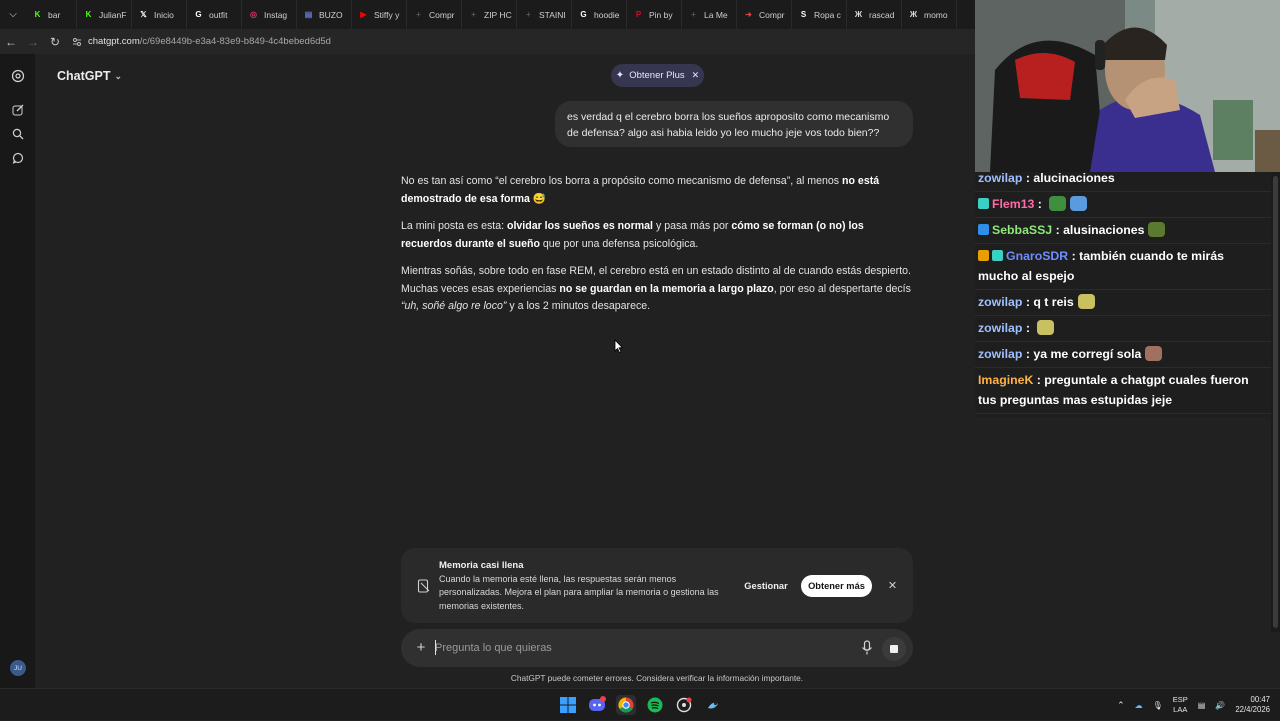 The image size is (1280, 721). What do you see at coordinates (33, 41) in the screenshot?
I see `forward-arrow-icon: →` at bounding box center [33, 41].